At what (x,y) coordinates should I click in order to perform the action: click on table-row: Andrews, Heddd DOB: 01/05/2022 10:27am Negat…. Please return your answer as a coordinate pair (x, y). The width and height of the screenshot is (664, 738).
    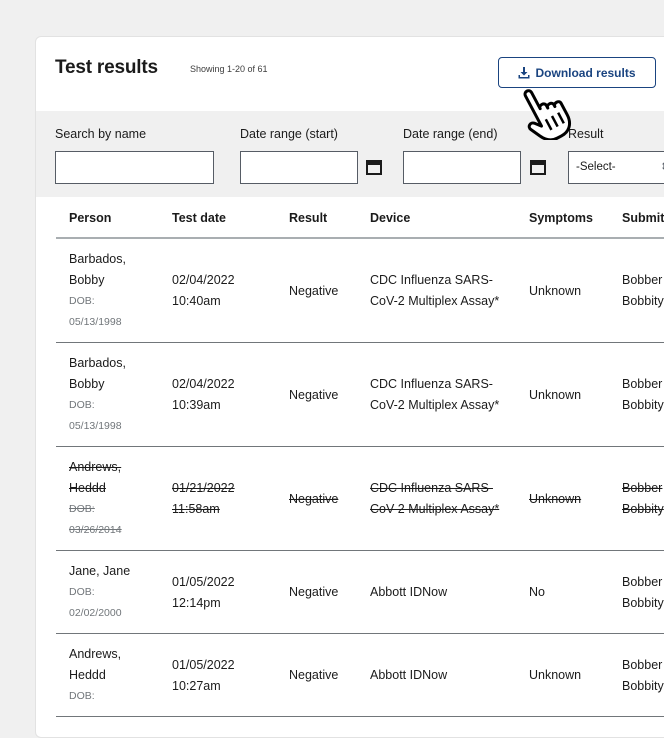
    Looking at the image, I should click on (360, 675).